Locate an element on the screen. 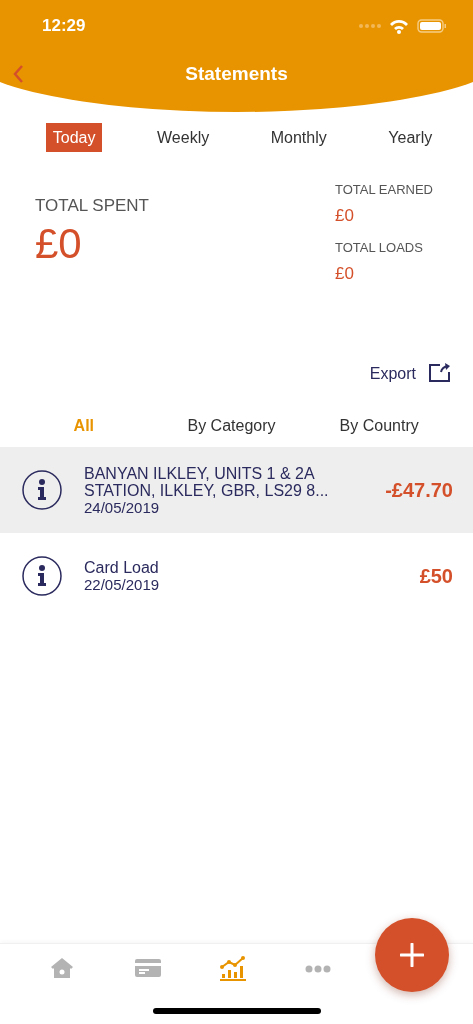 The height and width of the screenshot is (1024, 473). status-time: 12:29 is located at coordinates (64, 26).